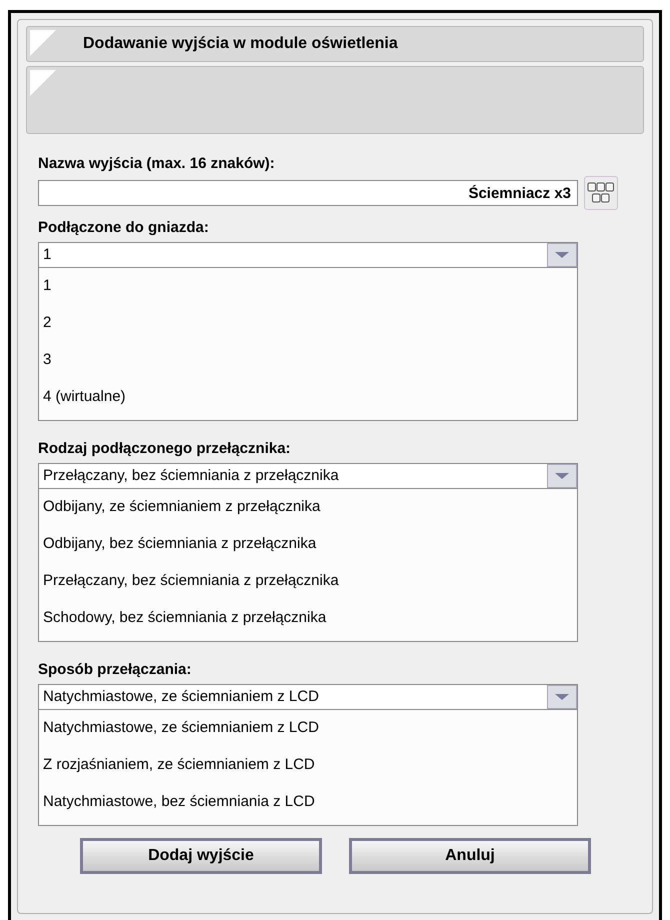 The width and height of the screenshot is (670, 920). I want to click on keyboard-button, so click(601, 193).